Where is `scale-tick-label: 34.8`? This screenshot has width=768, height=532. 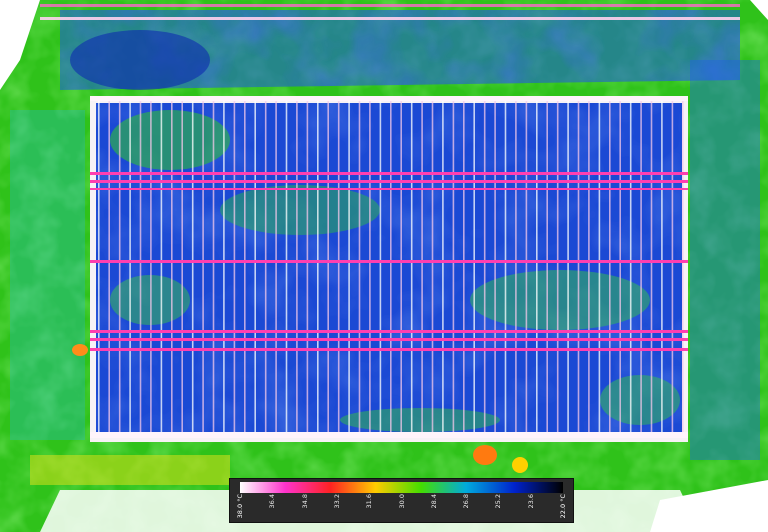 scale-tick-label: 34.8 is located at coordinates (304, 501).